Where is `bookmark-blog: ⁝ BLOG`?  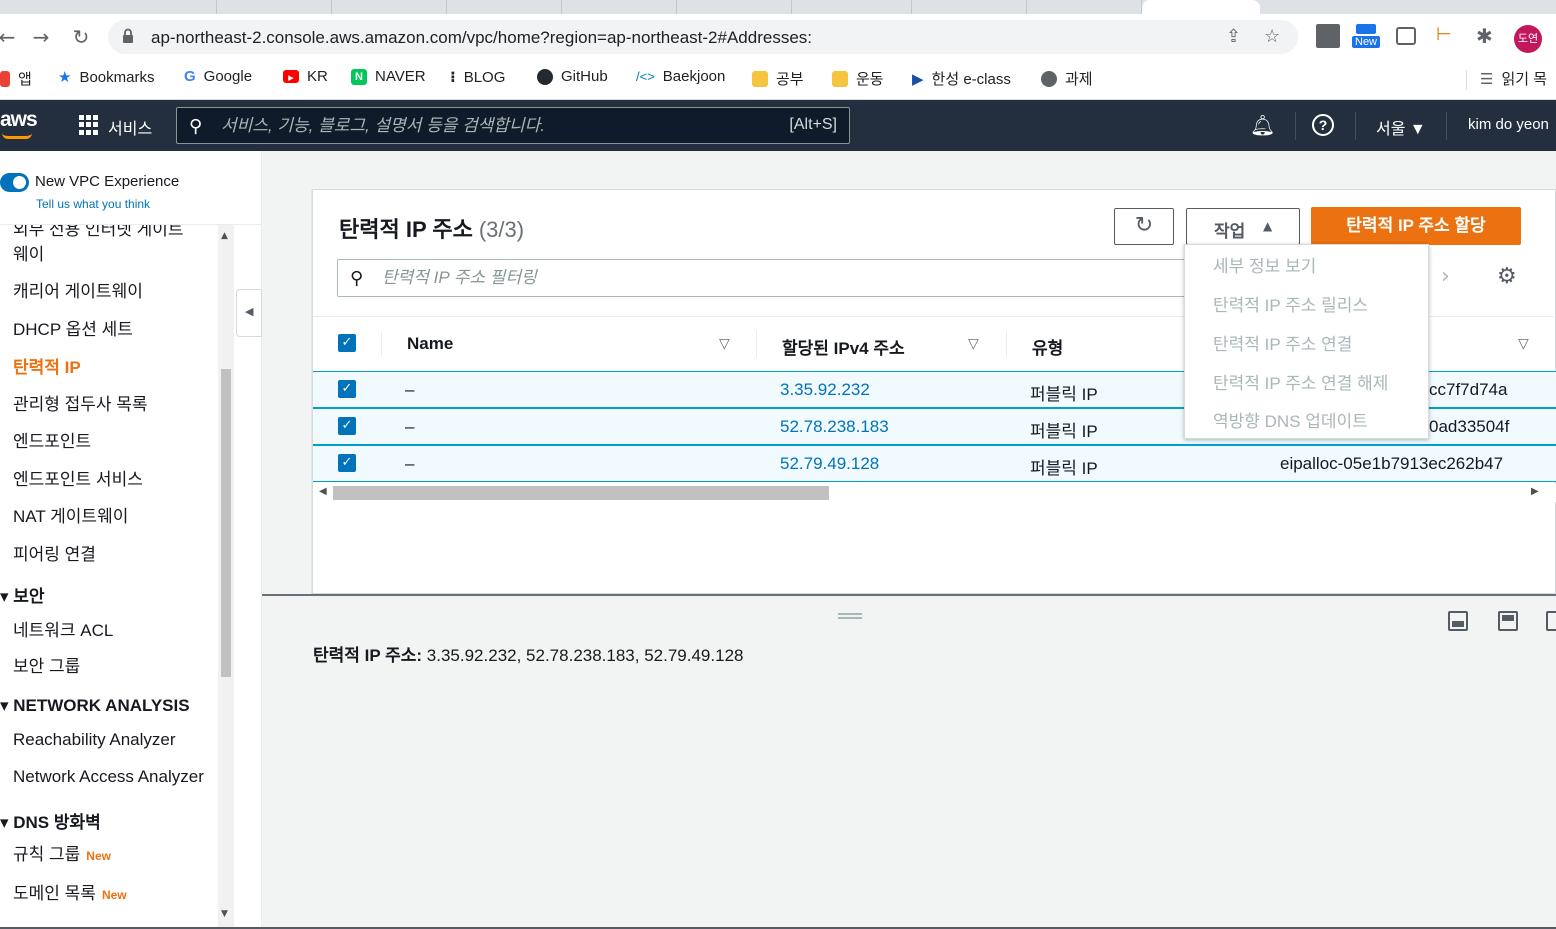 bookmark-blog: ⁝ BLOG is located at coordinates (477, 77).